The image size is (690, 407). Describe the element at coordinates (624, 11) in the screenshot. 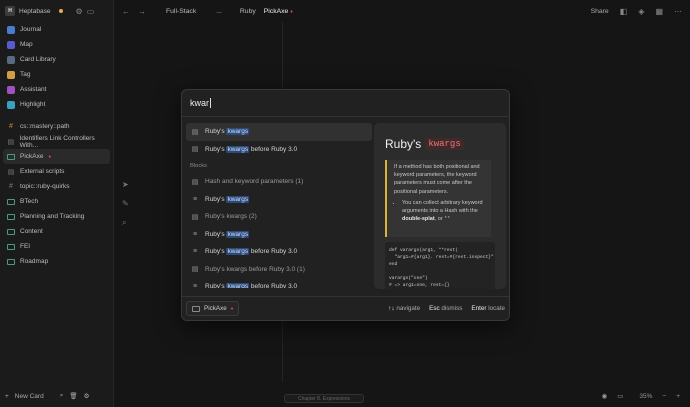

I see `panel-toggle-icon: ◧` at that location.